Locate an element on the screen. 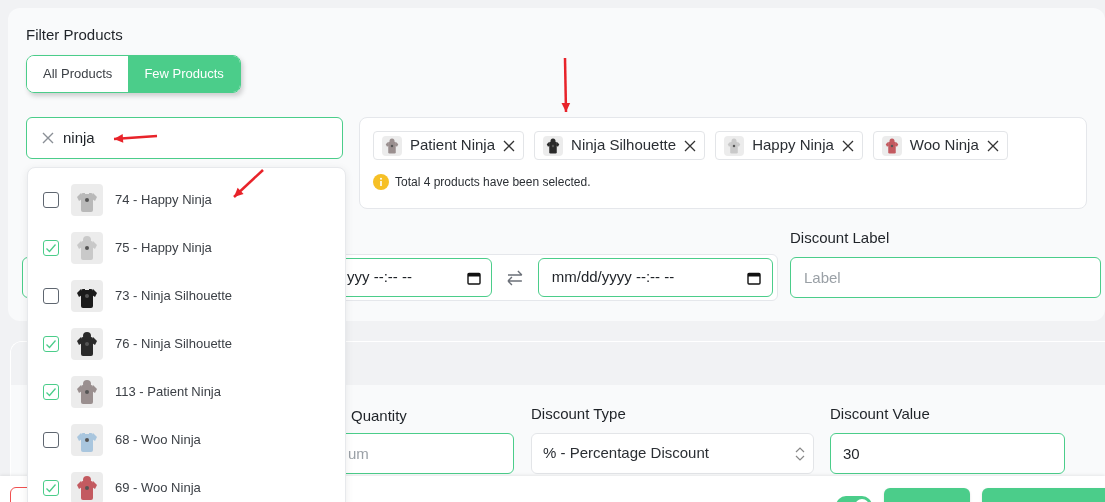 The width and height of the screenshot is (1105, 502). dropdown-option: 113 - Patient Ninja is located at coordinates (187, 392).